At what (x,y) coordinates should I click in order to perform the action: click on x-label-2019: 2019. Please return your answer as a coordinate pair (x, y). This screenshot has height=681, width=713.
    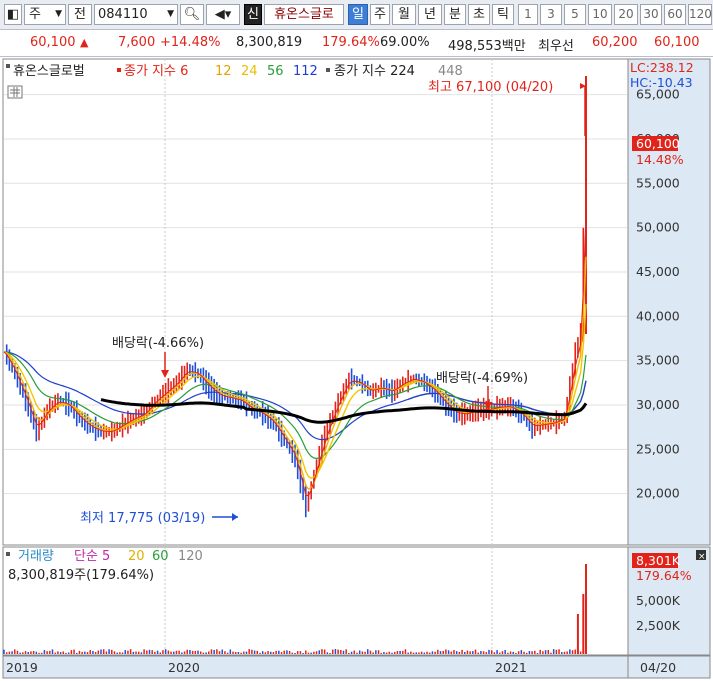
    Looking at the image, I should click on (22, 667).